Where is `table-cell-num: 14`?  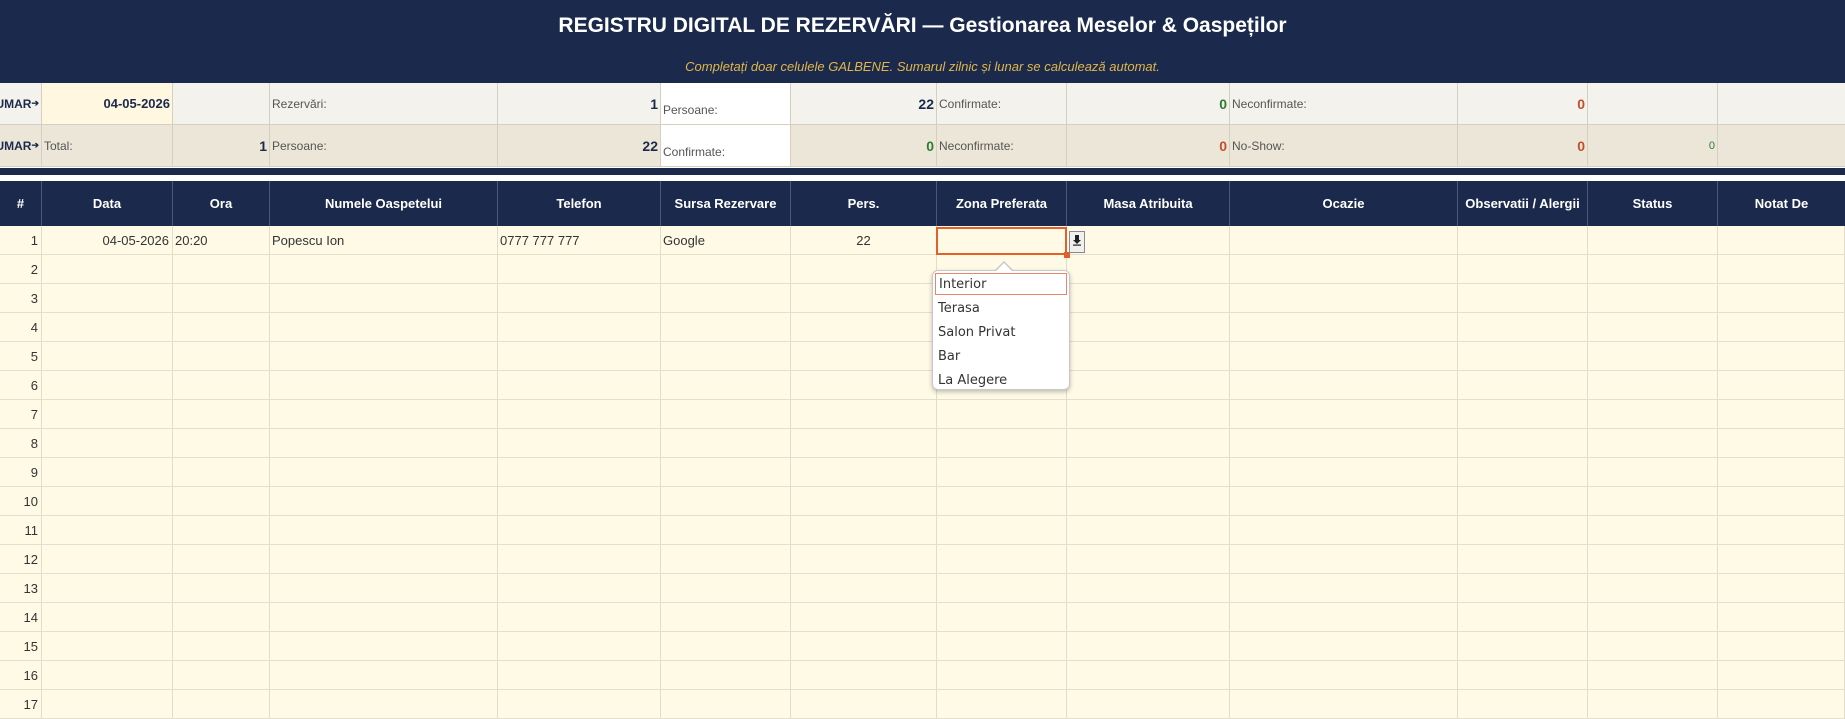 table-cell-num: 14 is located at coordinates (21, 617).